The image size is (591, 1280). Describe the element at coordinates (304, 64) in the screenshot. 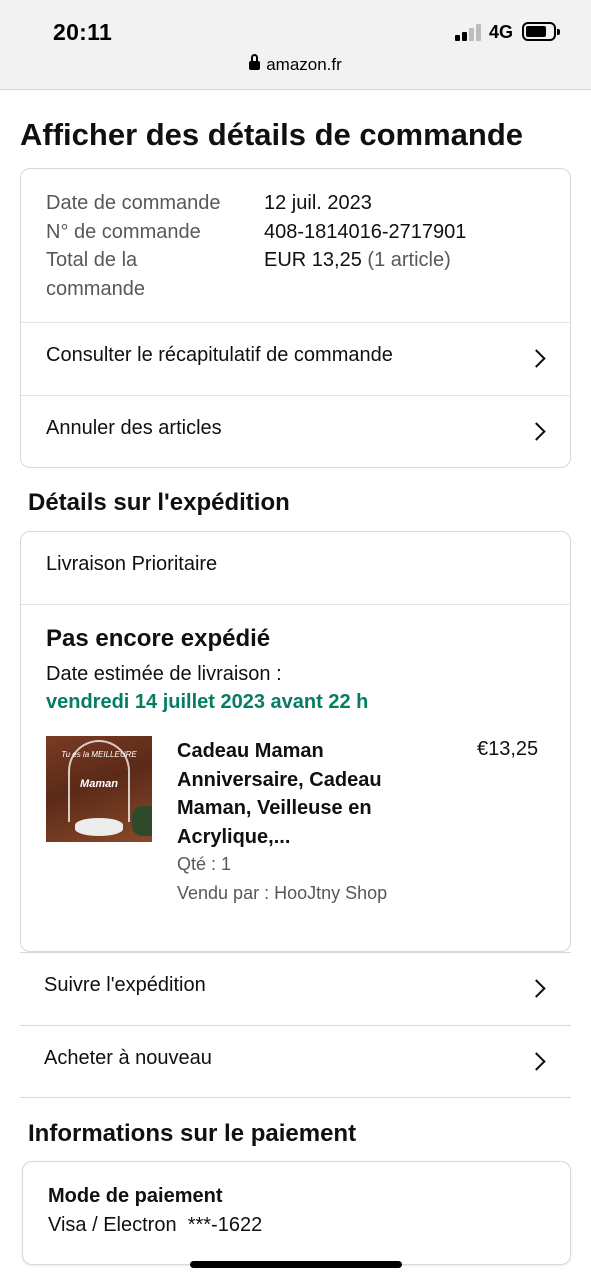

I see `url-text: amazon.fr` at that location.